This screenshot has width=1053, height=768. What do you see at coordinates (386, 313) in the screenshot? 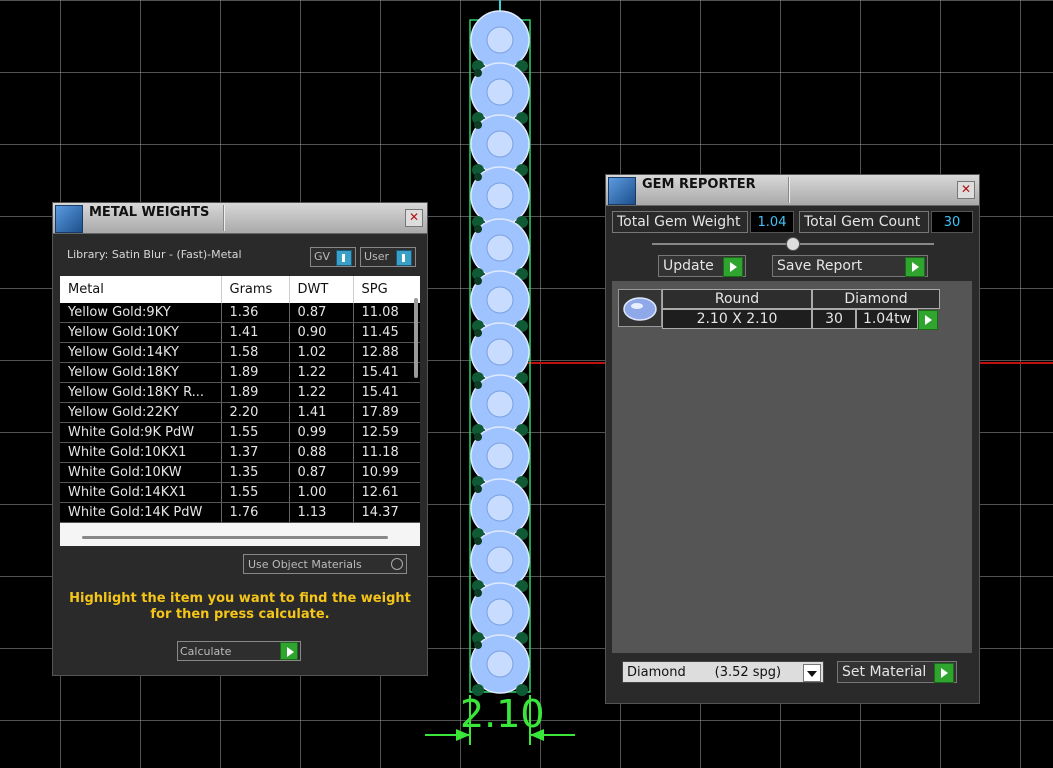
I see `spg-cell: 11.08` at bounding box center [386, 313].